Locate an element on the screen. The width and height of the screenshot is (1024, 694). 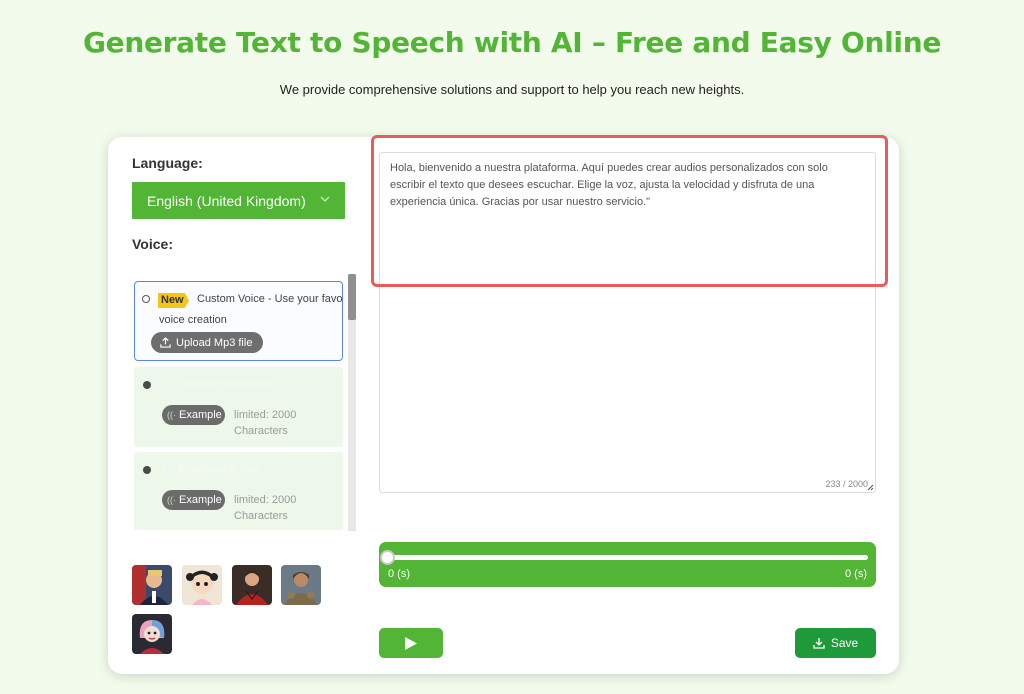
play-button is located at coordinates (411, 643).